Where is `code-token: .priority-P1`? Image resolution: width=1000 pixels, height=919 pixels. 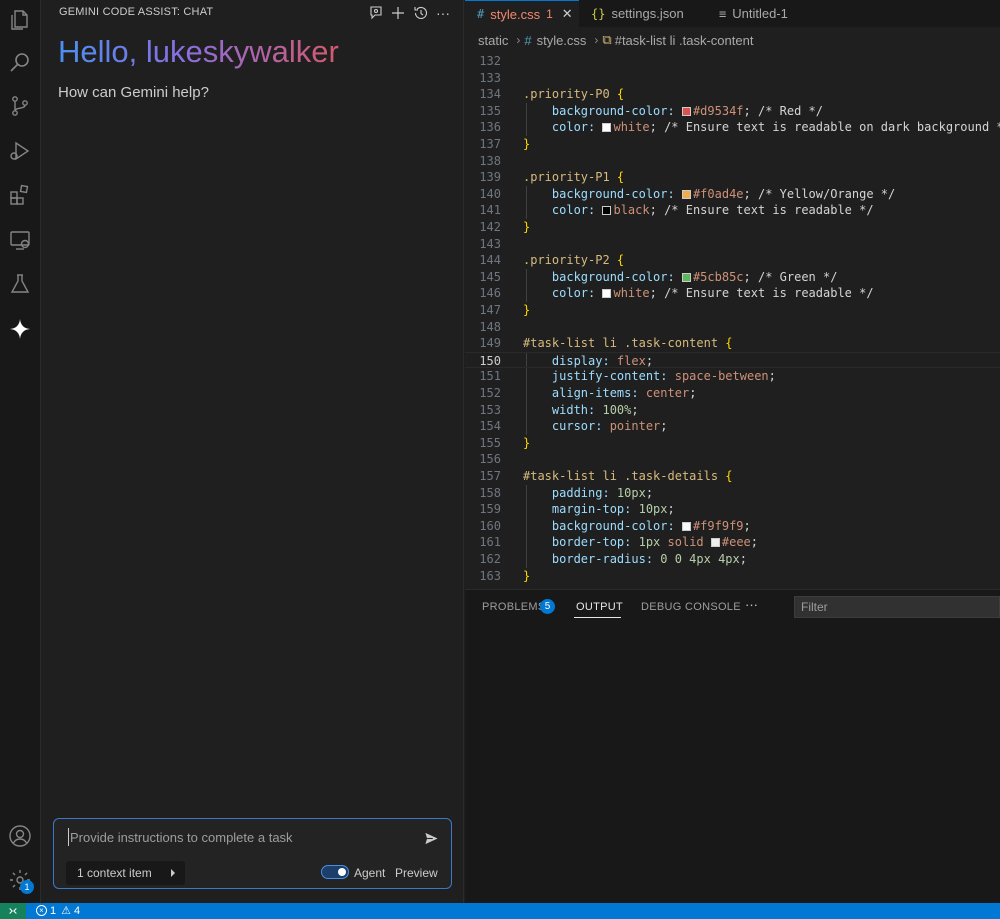
code-token: .priority-P1 is located at coordinates (570, 177).